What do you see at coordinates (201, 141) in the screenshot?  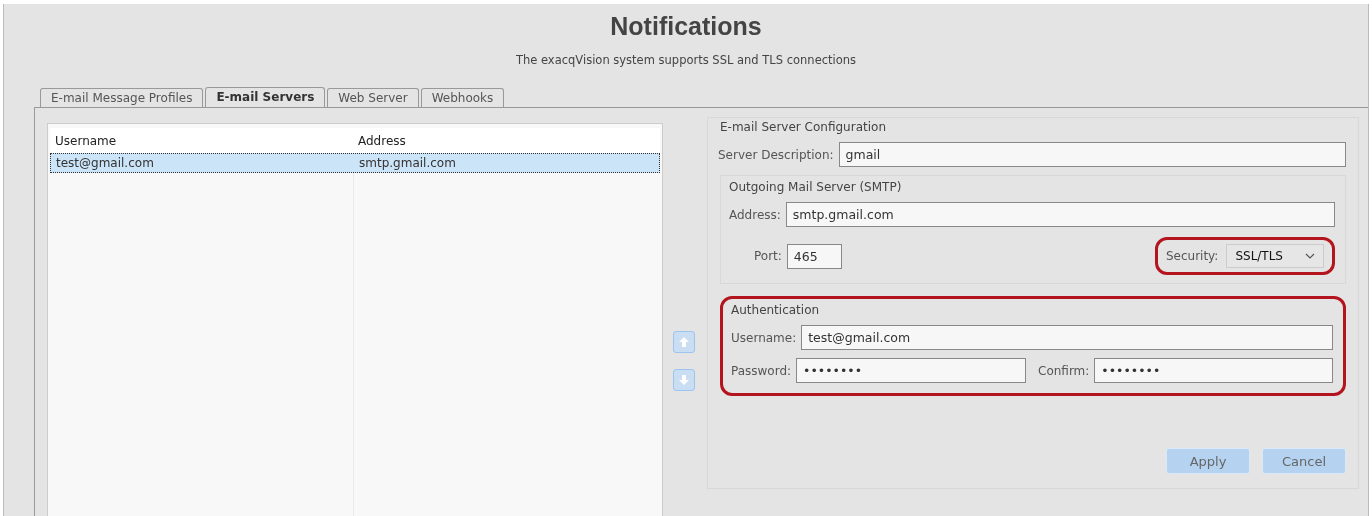 I see `column-header: Username` at bounding box center [201, 141].